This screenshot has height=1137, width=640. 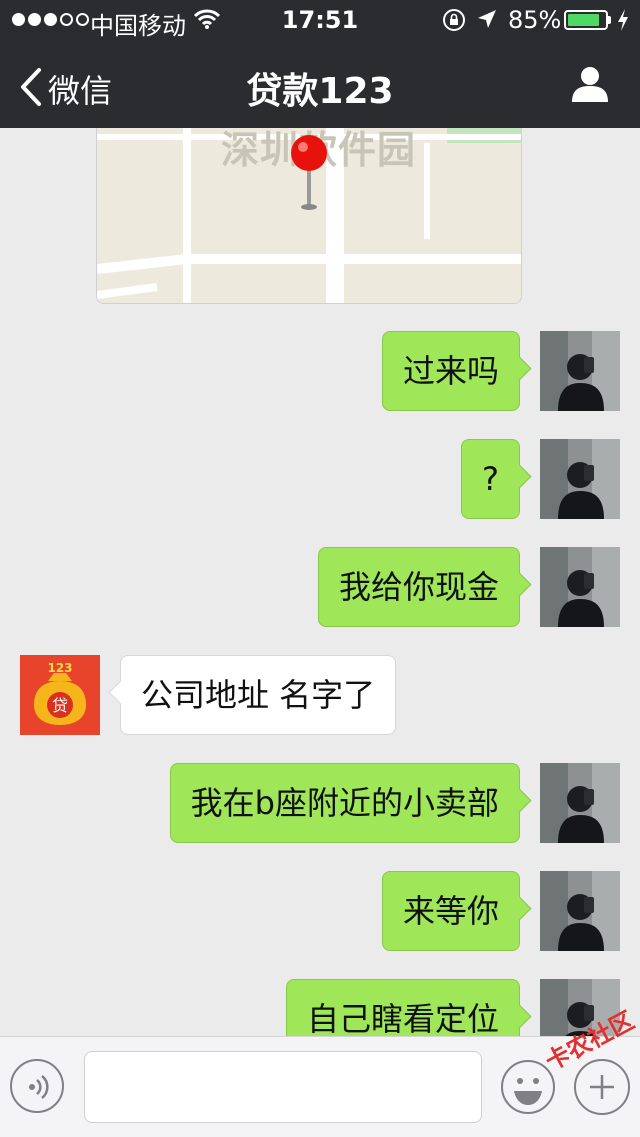 I want to click on outgoing-message: 我在b座附近的小卖部, so click(x=320, y=803).